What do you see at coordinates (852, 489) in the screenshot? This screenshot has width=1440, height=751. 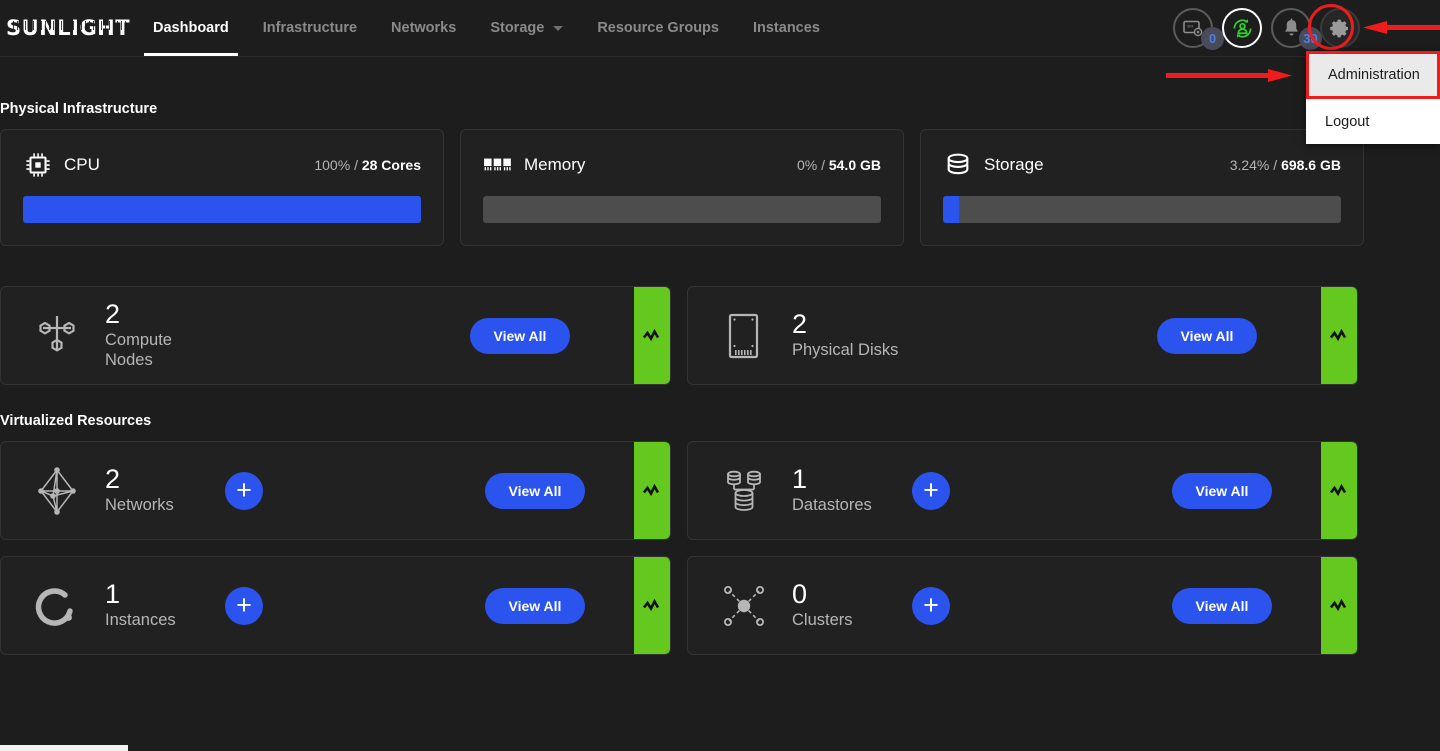 I see `resource-text: 1 Datastores` at bounding box center [852, 489].